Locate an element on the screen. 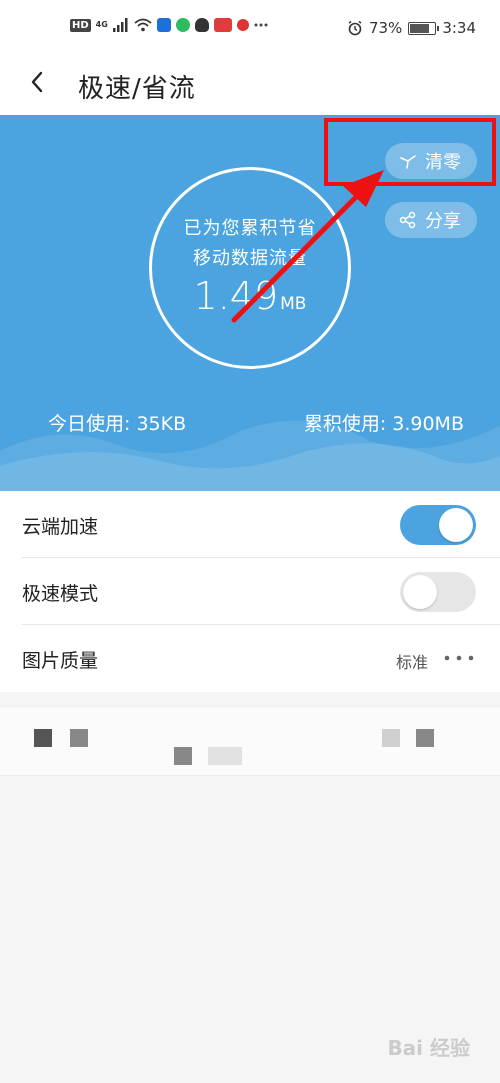  speed-mode-label: 极速模式 is located at coordinates (60, 594).